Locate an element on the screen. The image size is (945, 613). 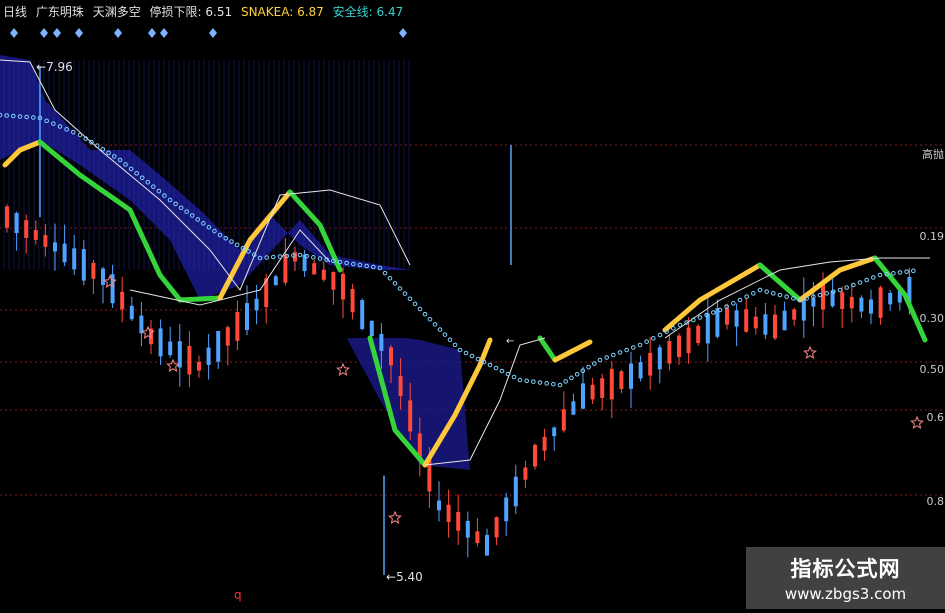
watermark-url: www.zbgs3.com is located at coordinates (845, 594).